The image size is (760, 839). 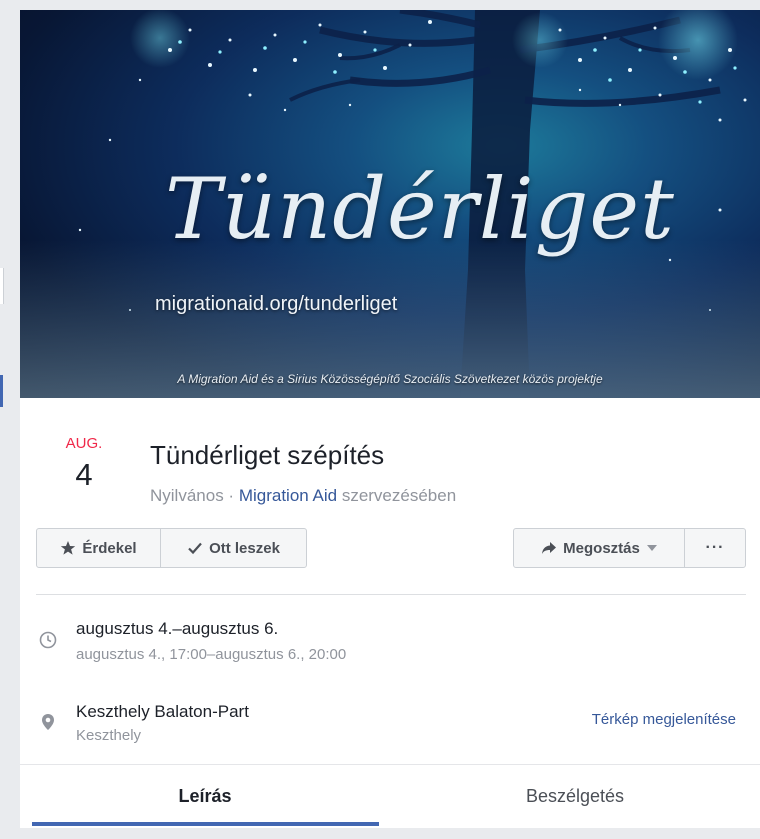 What do you see at coordinates (267, 455) in the screenshot?
I see `event-title: Tündérliget szépítés` at bounding box center [267, 455].